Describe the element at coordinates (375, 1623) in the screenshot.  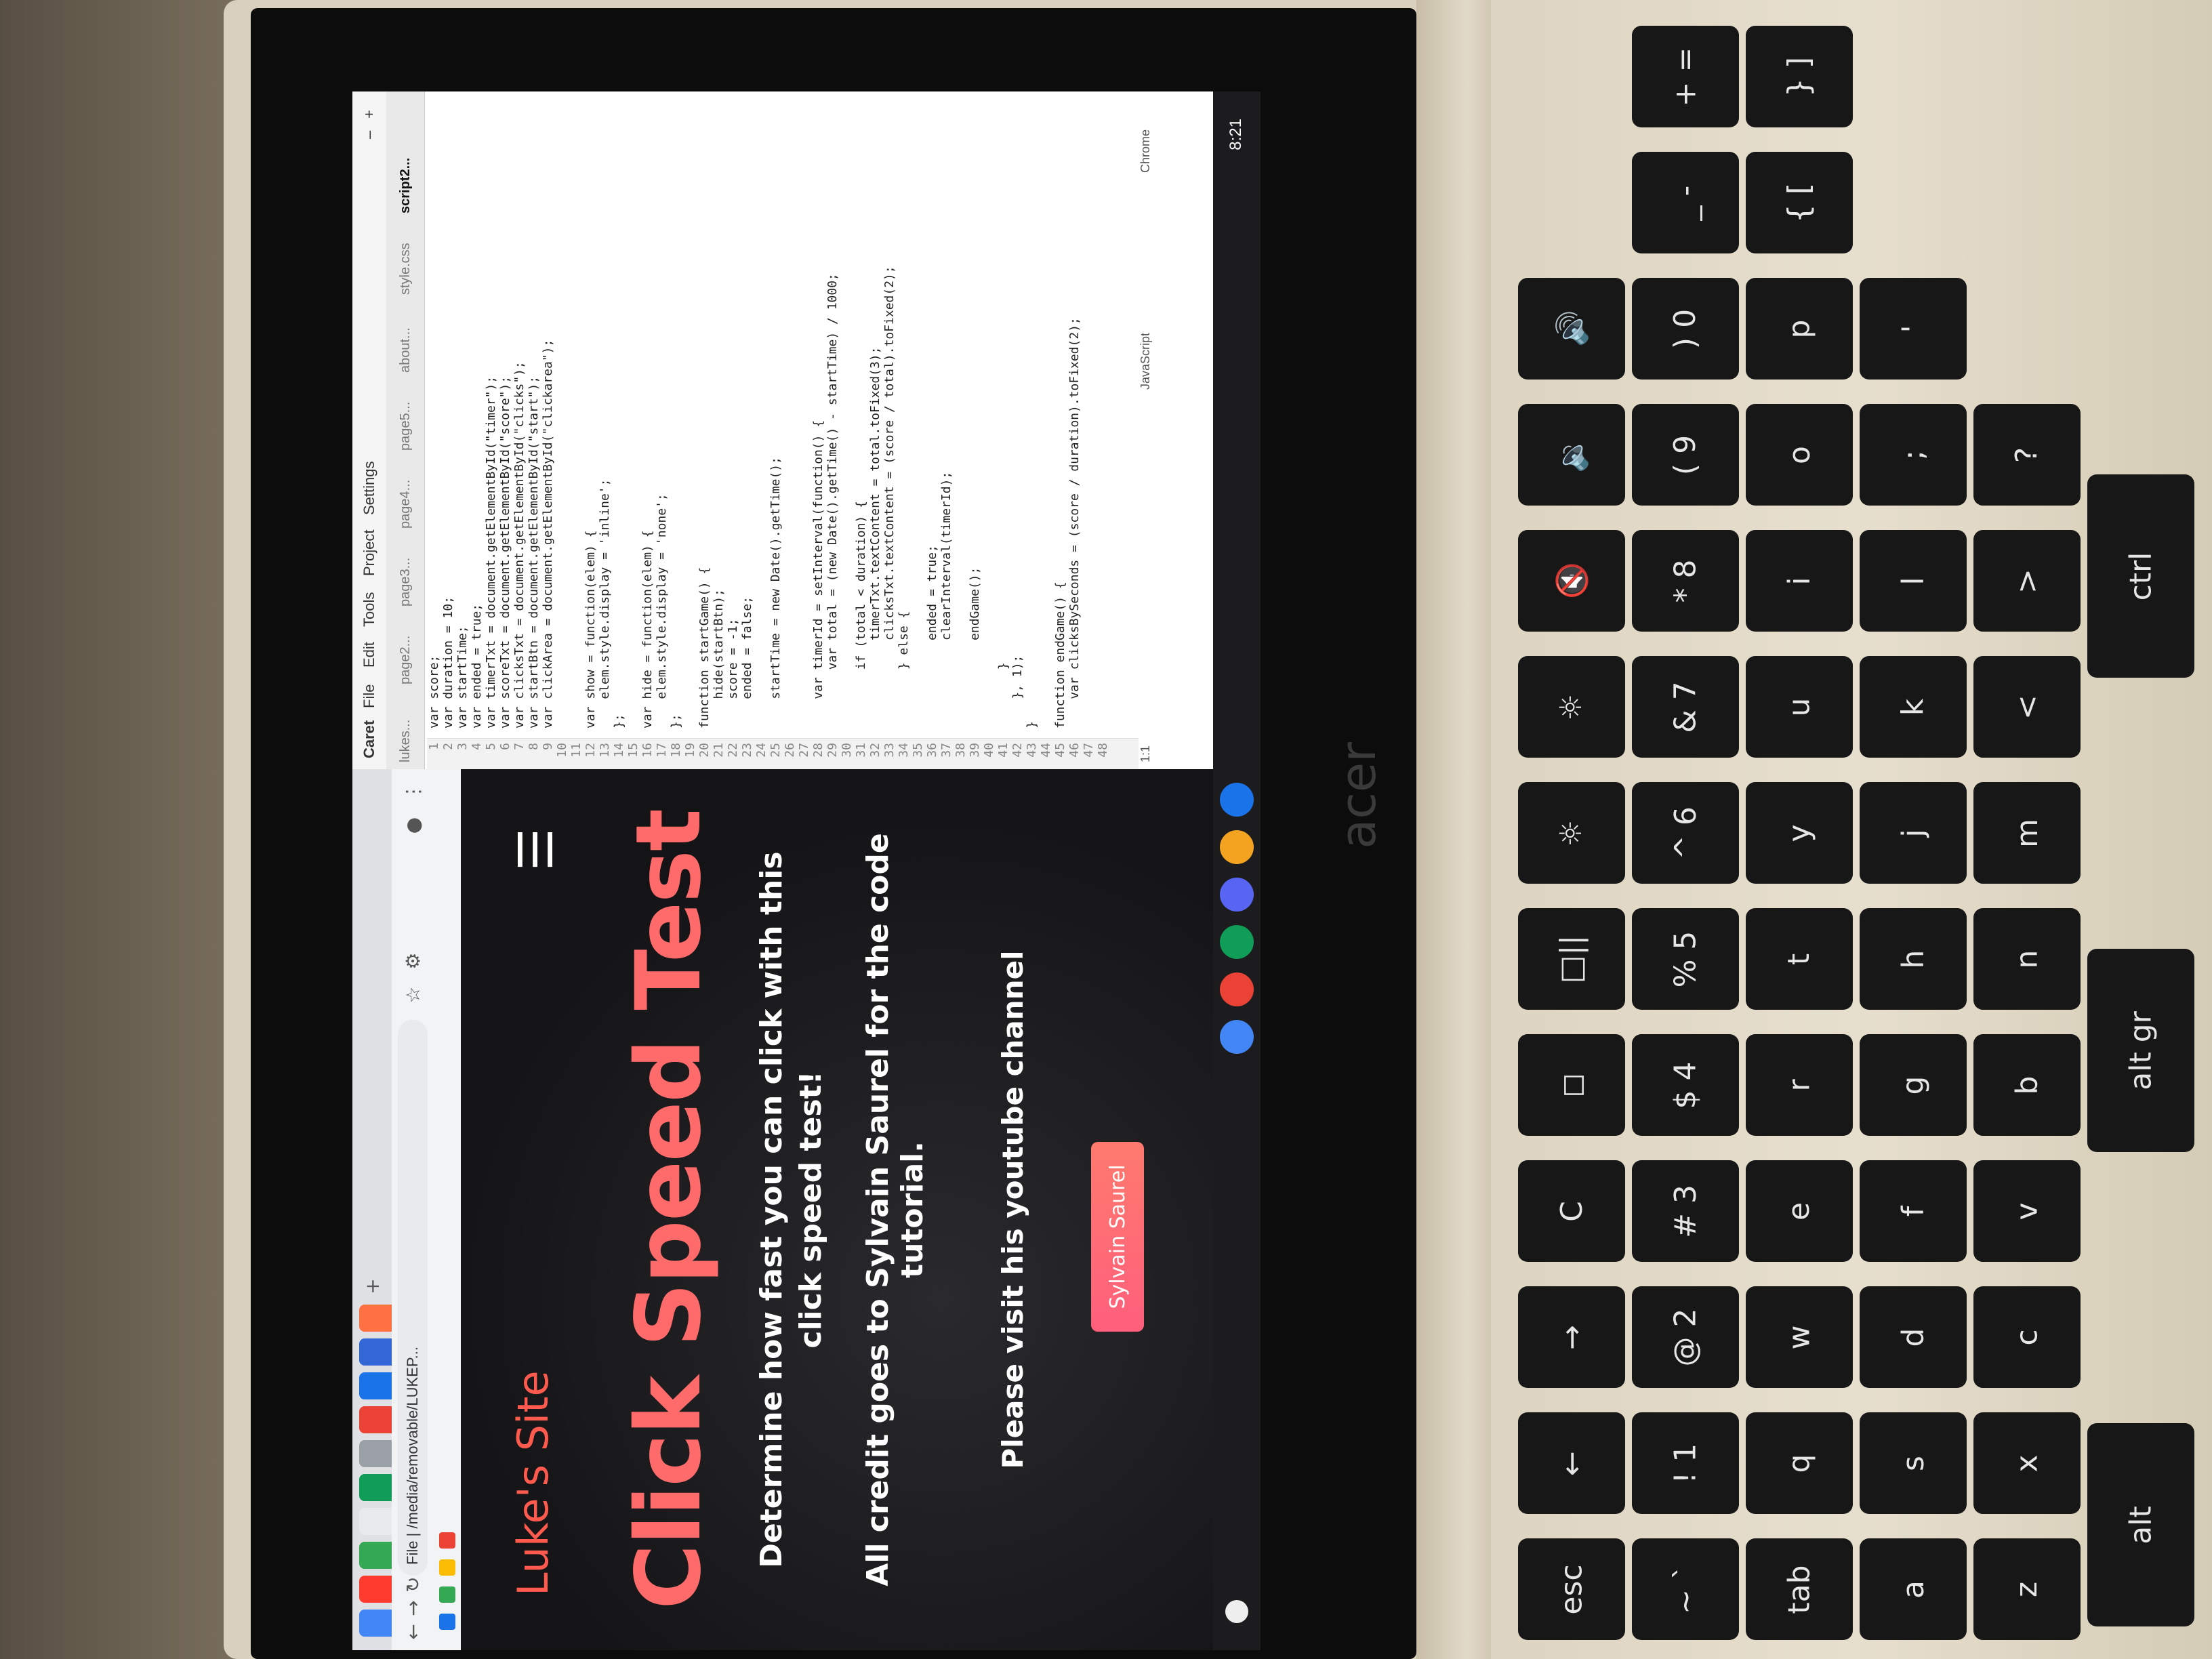
I see `tab-favicon` at that location.